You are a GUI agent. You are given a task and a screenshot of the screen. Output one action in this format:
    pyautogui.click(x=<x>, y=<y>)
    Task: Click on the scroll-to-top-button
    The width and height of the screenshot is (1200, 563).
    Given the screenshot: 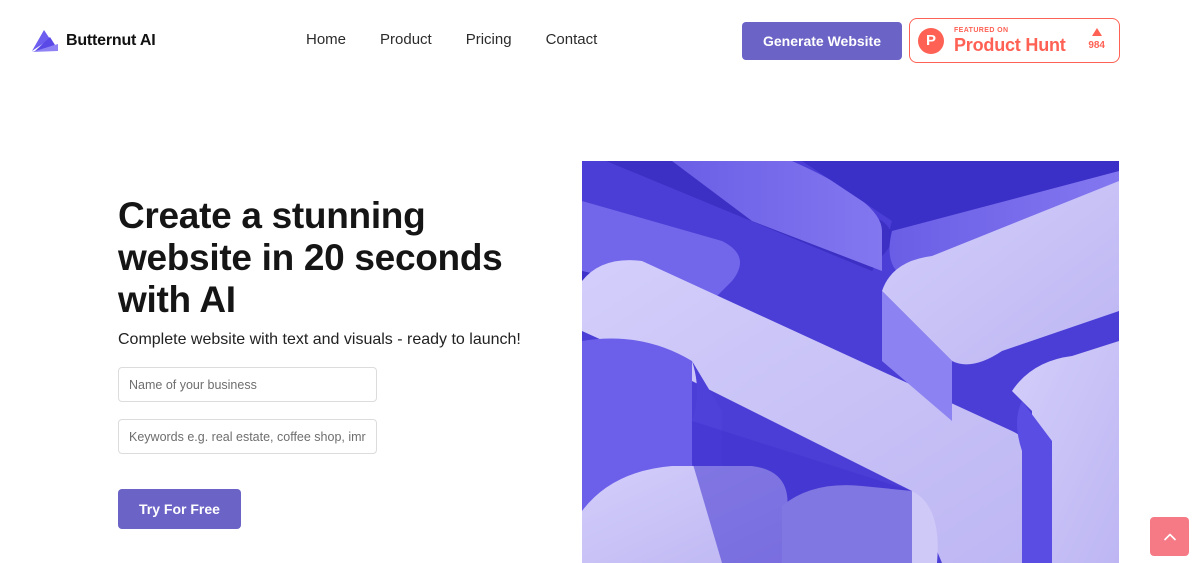 What is the action you would take?
    pyautogui.click(x=1169, y=536)
    